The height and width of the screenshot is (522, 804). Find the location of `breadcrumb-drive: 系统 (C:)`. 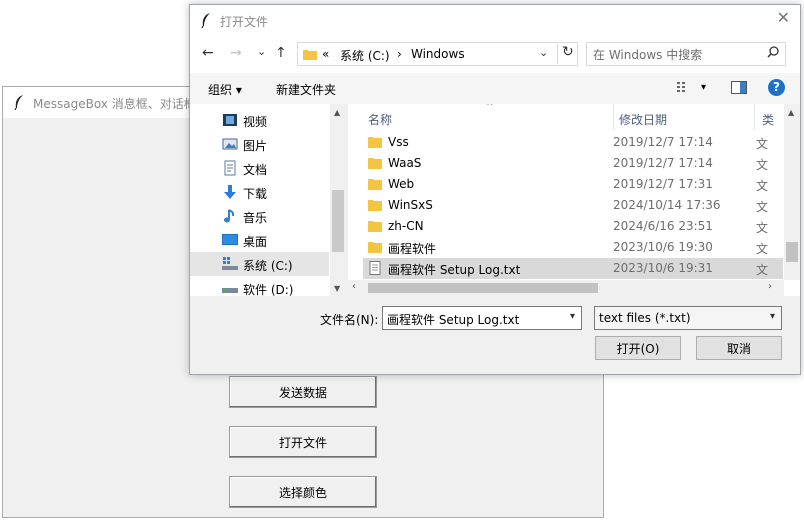

breadcrumb-drive: 系统 (C:) is located at coordinates (365, 55).